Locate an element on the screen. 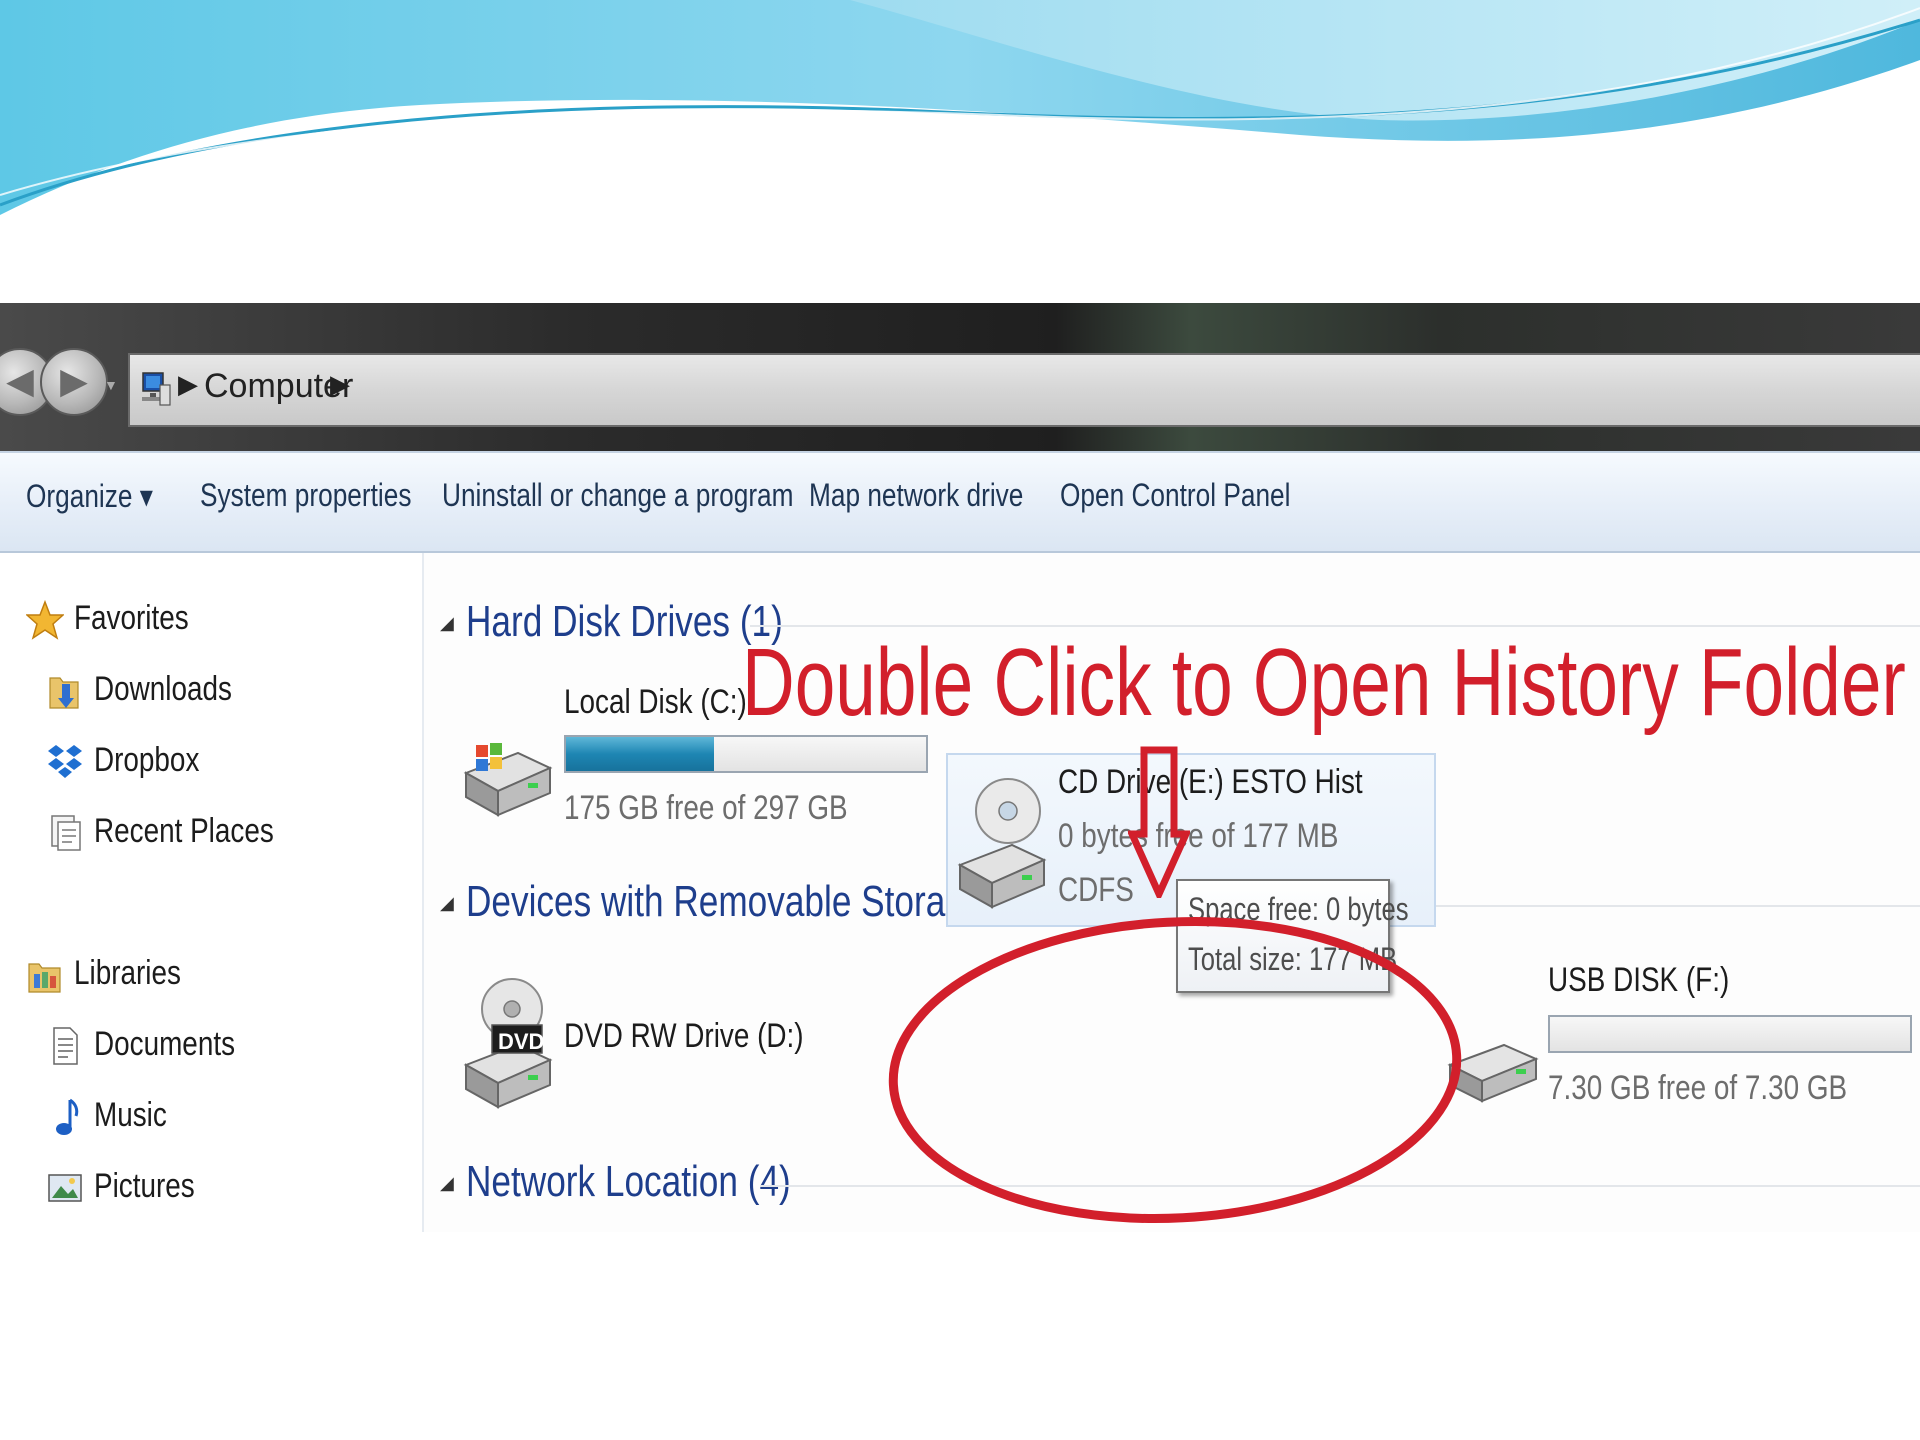 This screenshot has width=1920, height=1440. forward-button: ▶ is located at coordinates (74, 382).